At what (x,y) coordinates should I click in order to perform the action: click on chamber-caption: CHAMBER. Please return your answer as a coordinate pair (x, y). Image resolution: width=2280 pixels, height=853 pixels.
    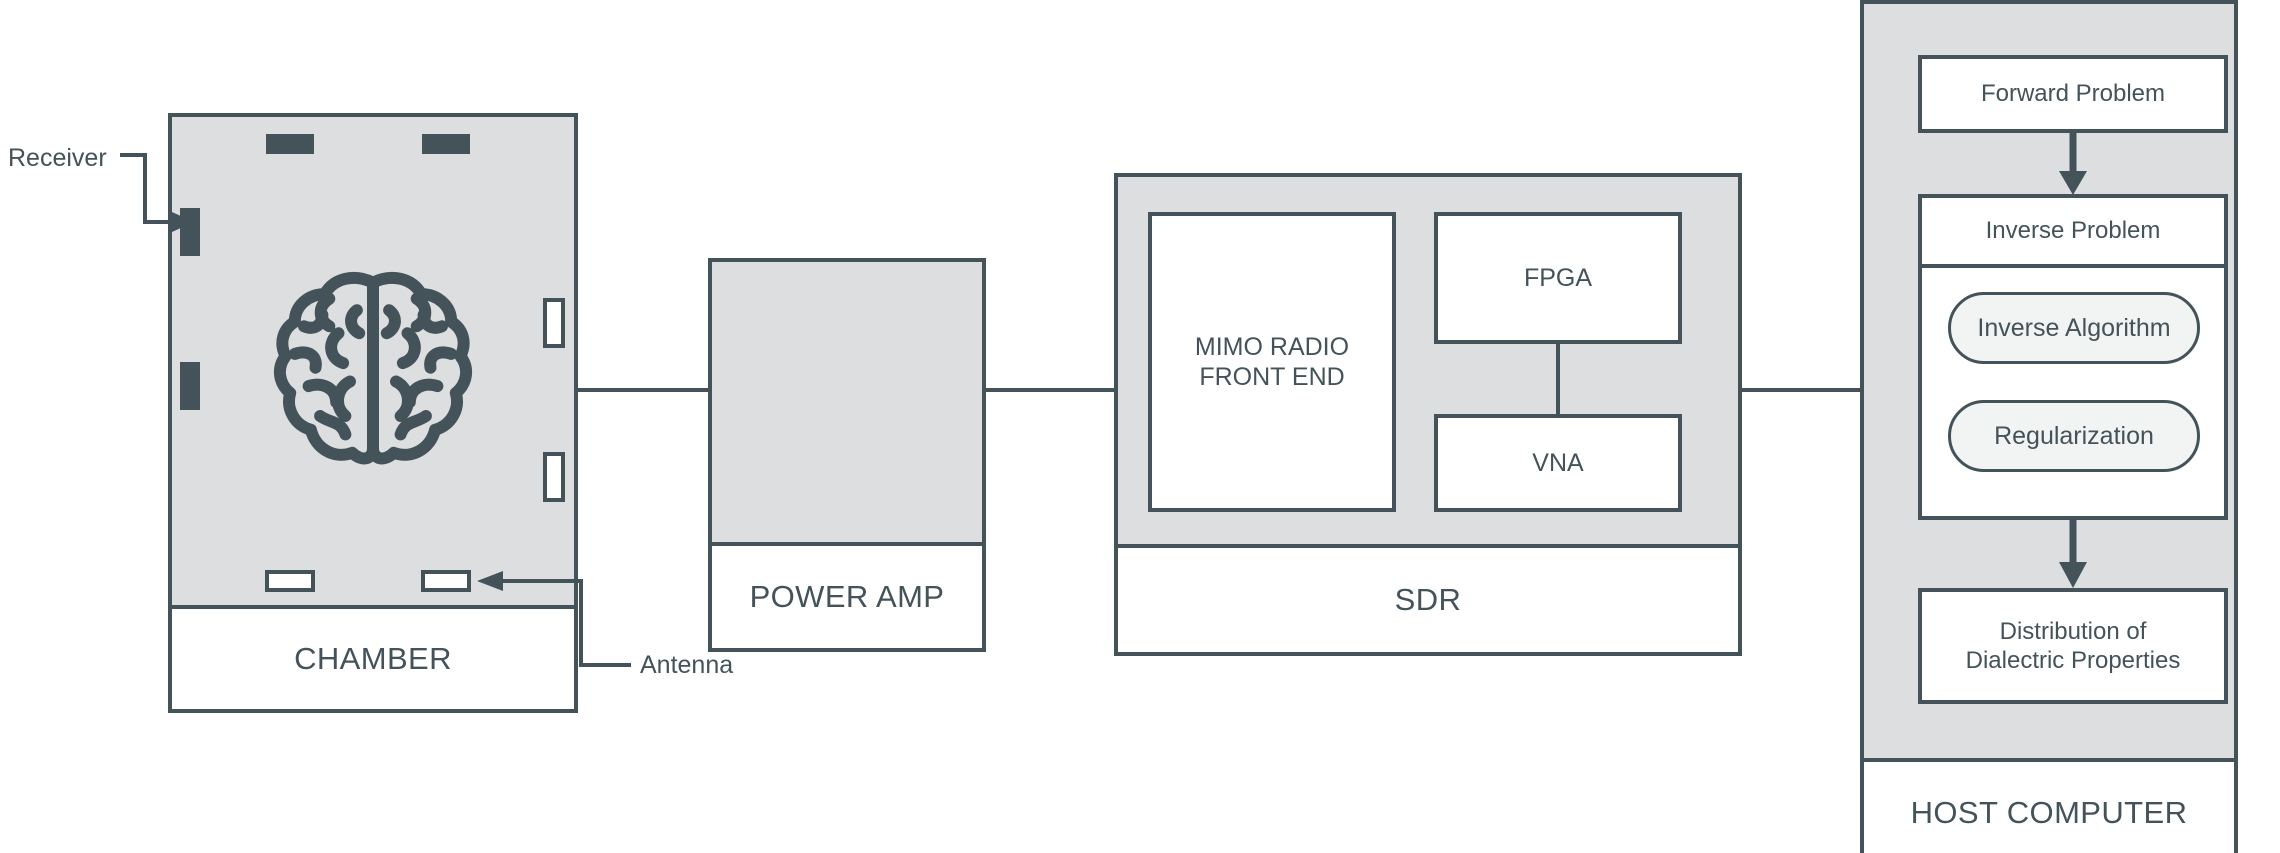
    Looking at the image, I should click on (373, 659).